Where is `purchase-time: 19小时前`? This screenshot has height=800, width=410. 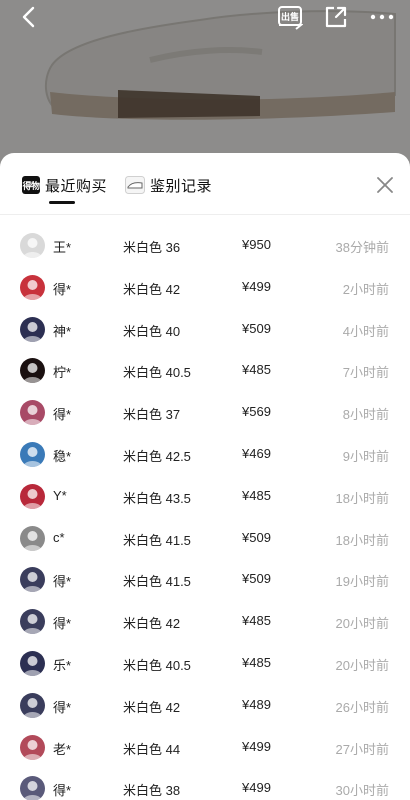
purchase-time: 19小时前 is located at coordinates (362, 582).